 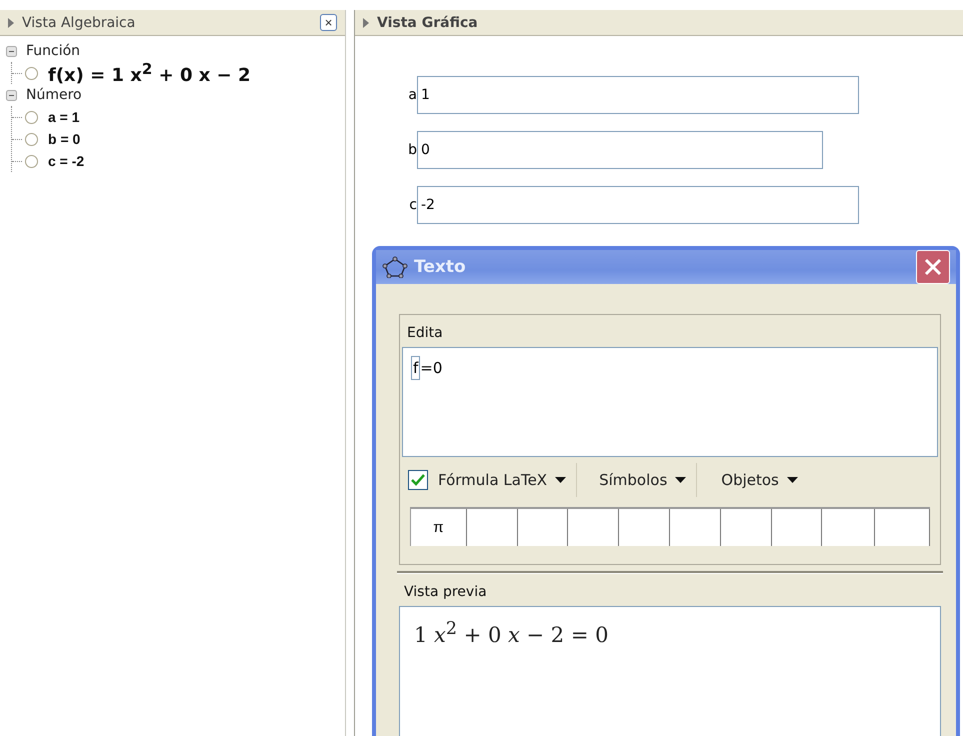 I want to click on close-button: ×, so click(x=328, y=22).